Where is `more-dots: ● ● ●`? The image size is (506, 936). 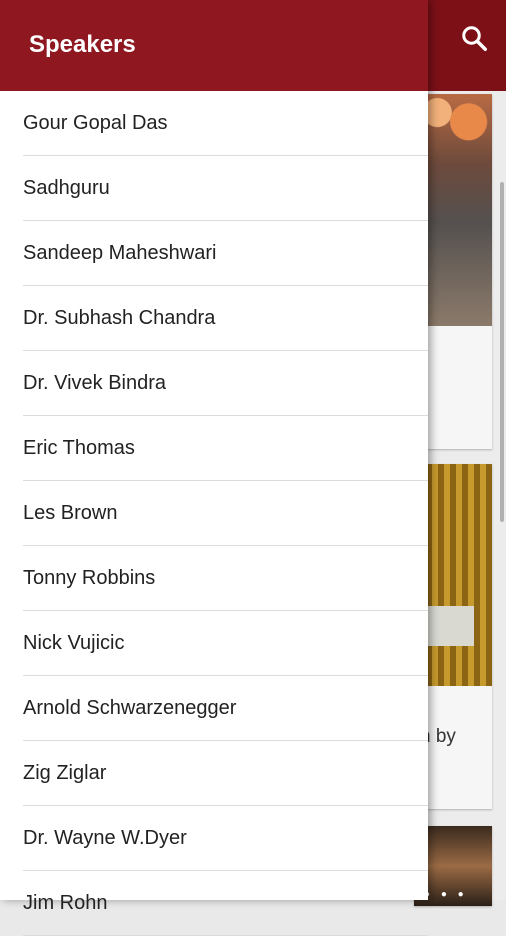 more-dots: ● ● ● is located at coordinates (446, 894).